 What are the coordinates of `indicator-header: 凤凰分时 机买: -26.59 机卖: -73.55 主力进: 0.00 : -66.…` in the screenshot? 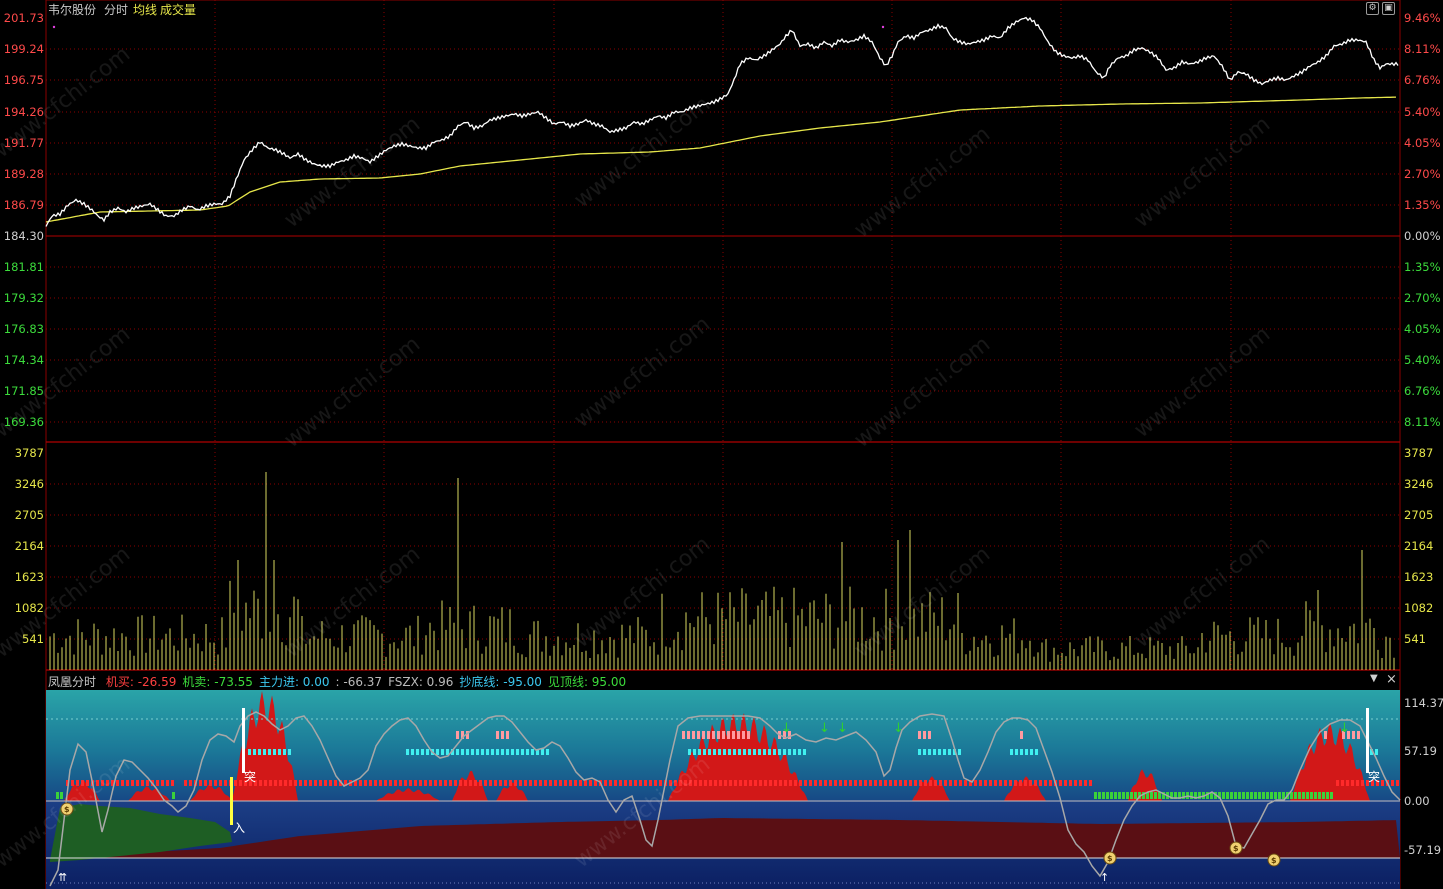 It's located at (337, 681).